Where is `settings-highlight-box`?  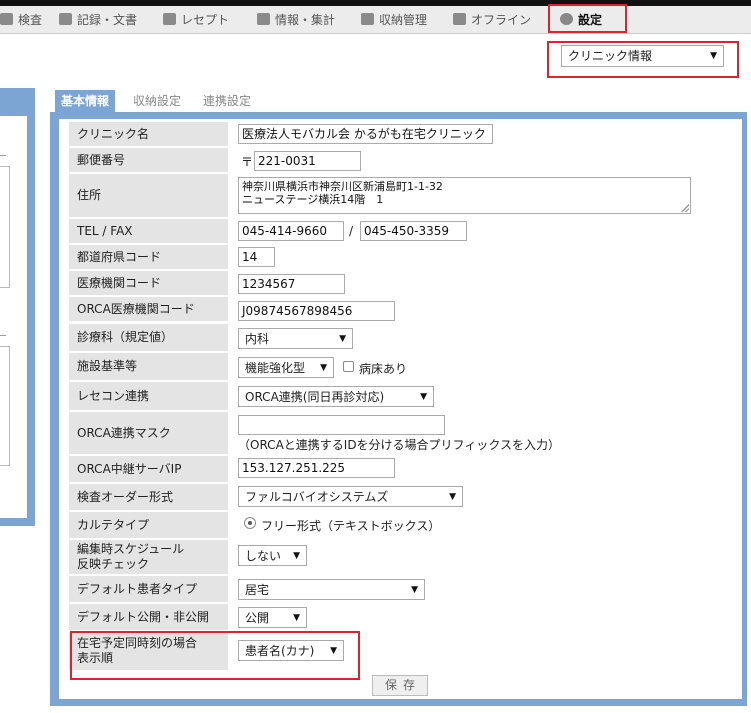 settings-highlight-box is located at coordinates (587, 18).